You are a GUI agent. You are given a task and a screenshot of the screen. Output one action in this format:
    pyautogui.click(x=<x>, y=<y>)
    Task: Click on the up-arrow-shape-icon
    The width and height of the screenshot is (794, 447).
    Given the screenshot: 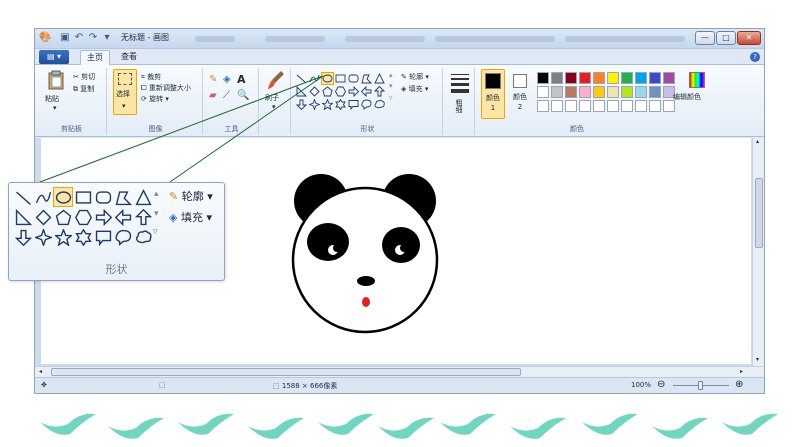 What is the action you would take?
    pyautogui.click(x=143, y=217)
    